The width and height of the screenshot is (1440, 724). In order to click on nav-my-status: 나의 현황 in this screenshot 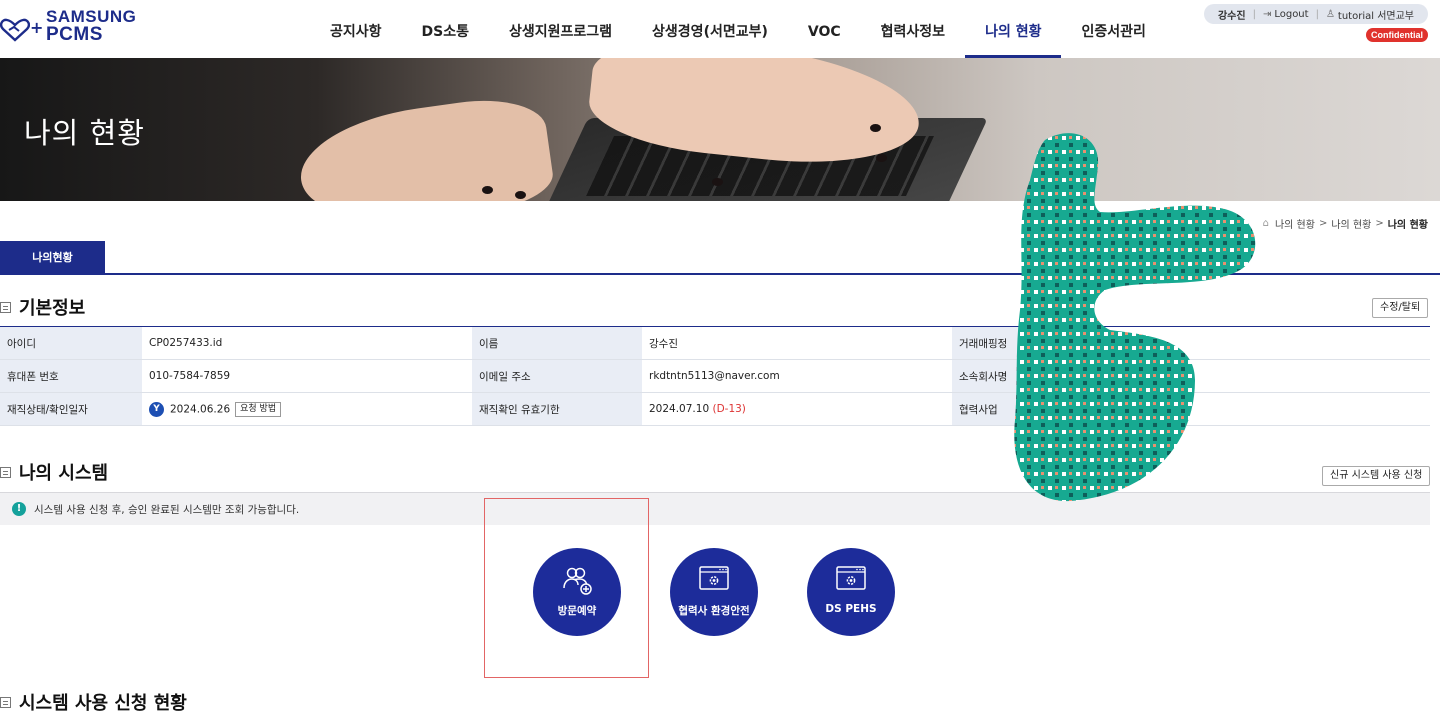, I will do `click(1013, 29)`.